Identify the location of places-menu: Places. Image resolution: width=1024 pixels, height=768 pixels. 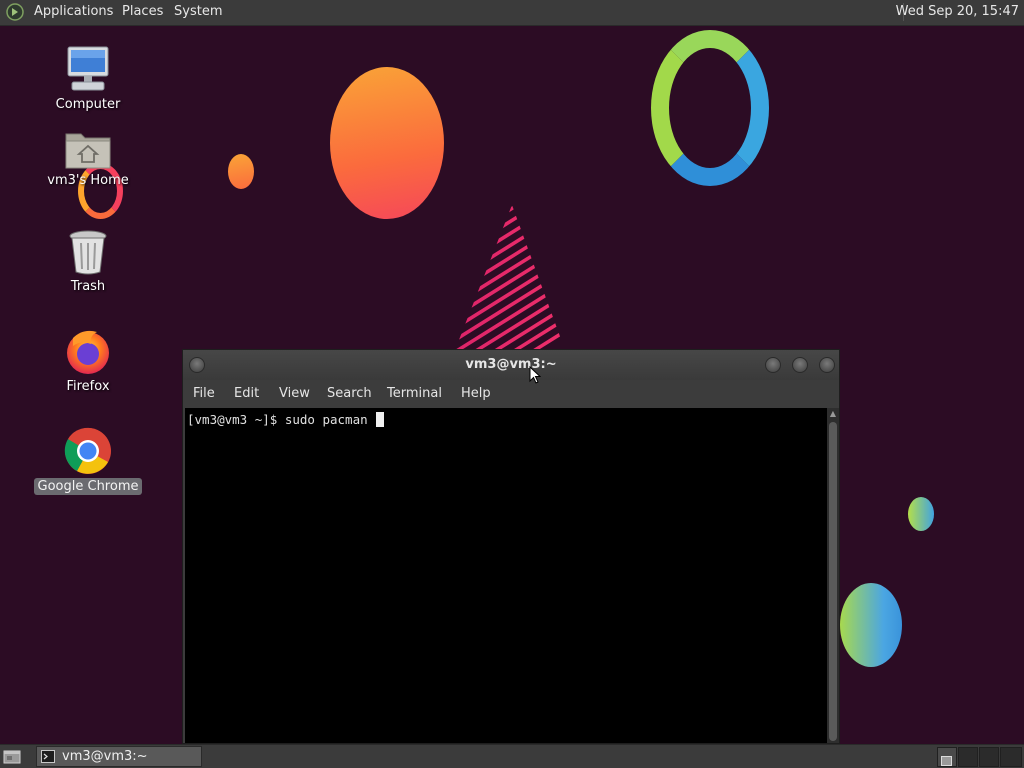
(142, 11).